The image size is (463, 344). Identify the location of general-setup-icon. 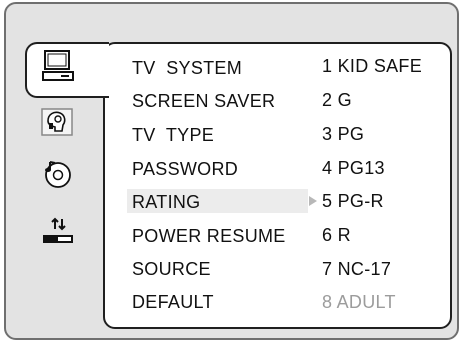
(58, 66).